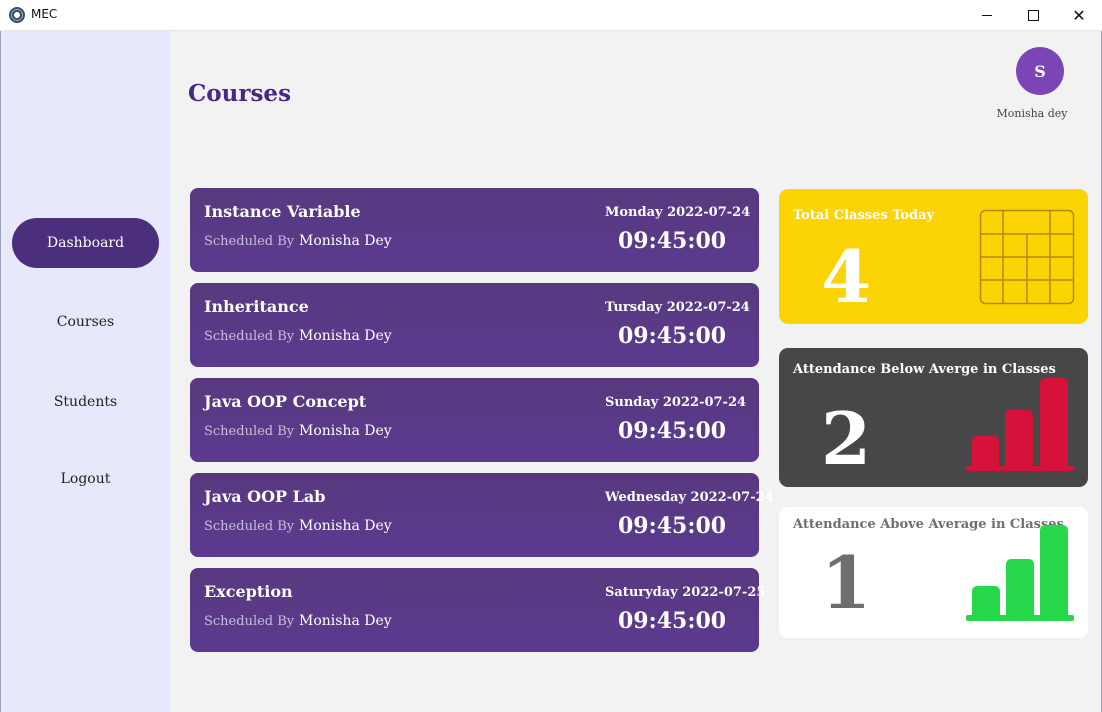 This screenshot has width=1102, height=712. What do you see at coordinates (1020, 424) in the screenshot?
I see `red-bar-chart-icon` at bounding box center [1020, 424].